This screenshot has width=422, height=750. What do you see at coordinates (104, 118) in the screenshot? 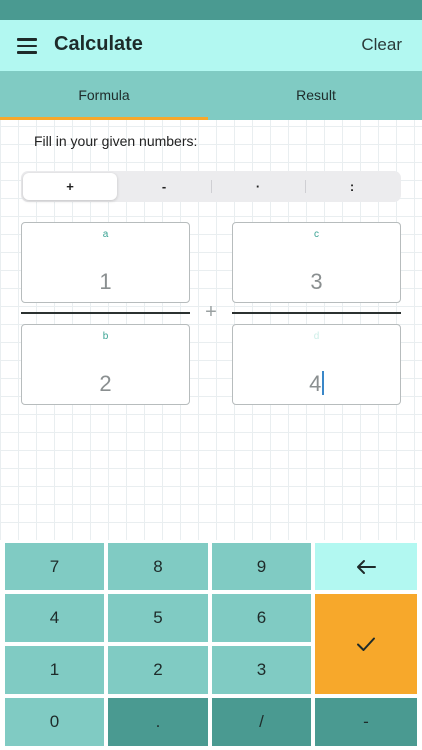
I see `tab-indicator` at bounding box center [104, 118].